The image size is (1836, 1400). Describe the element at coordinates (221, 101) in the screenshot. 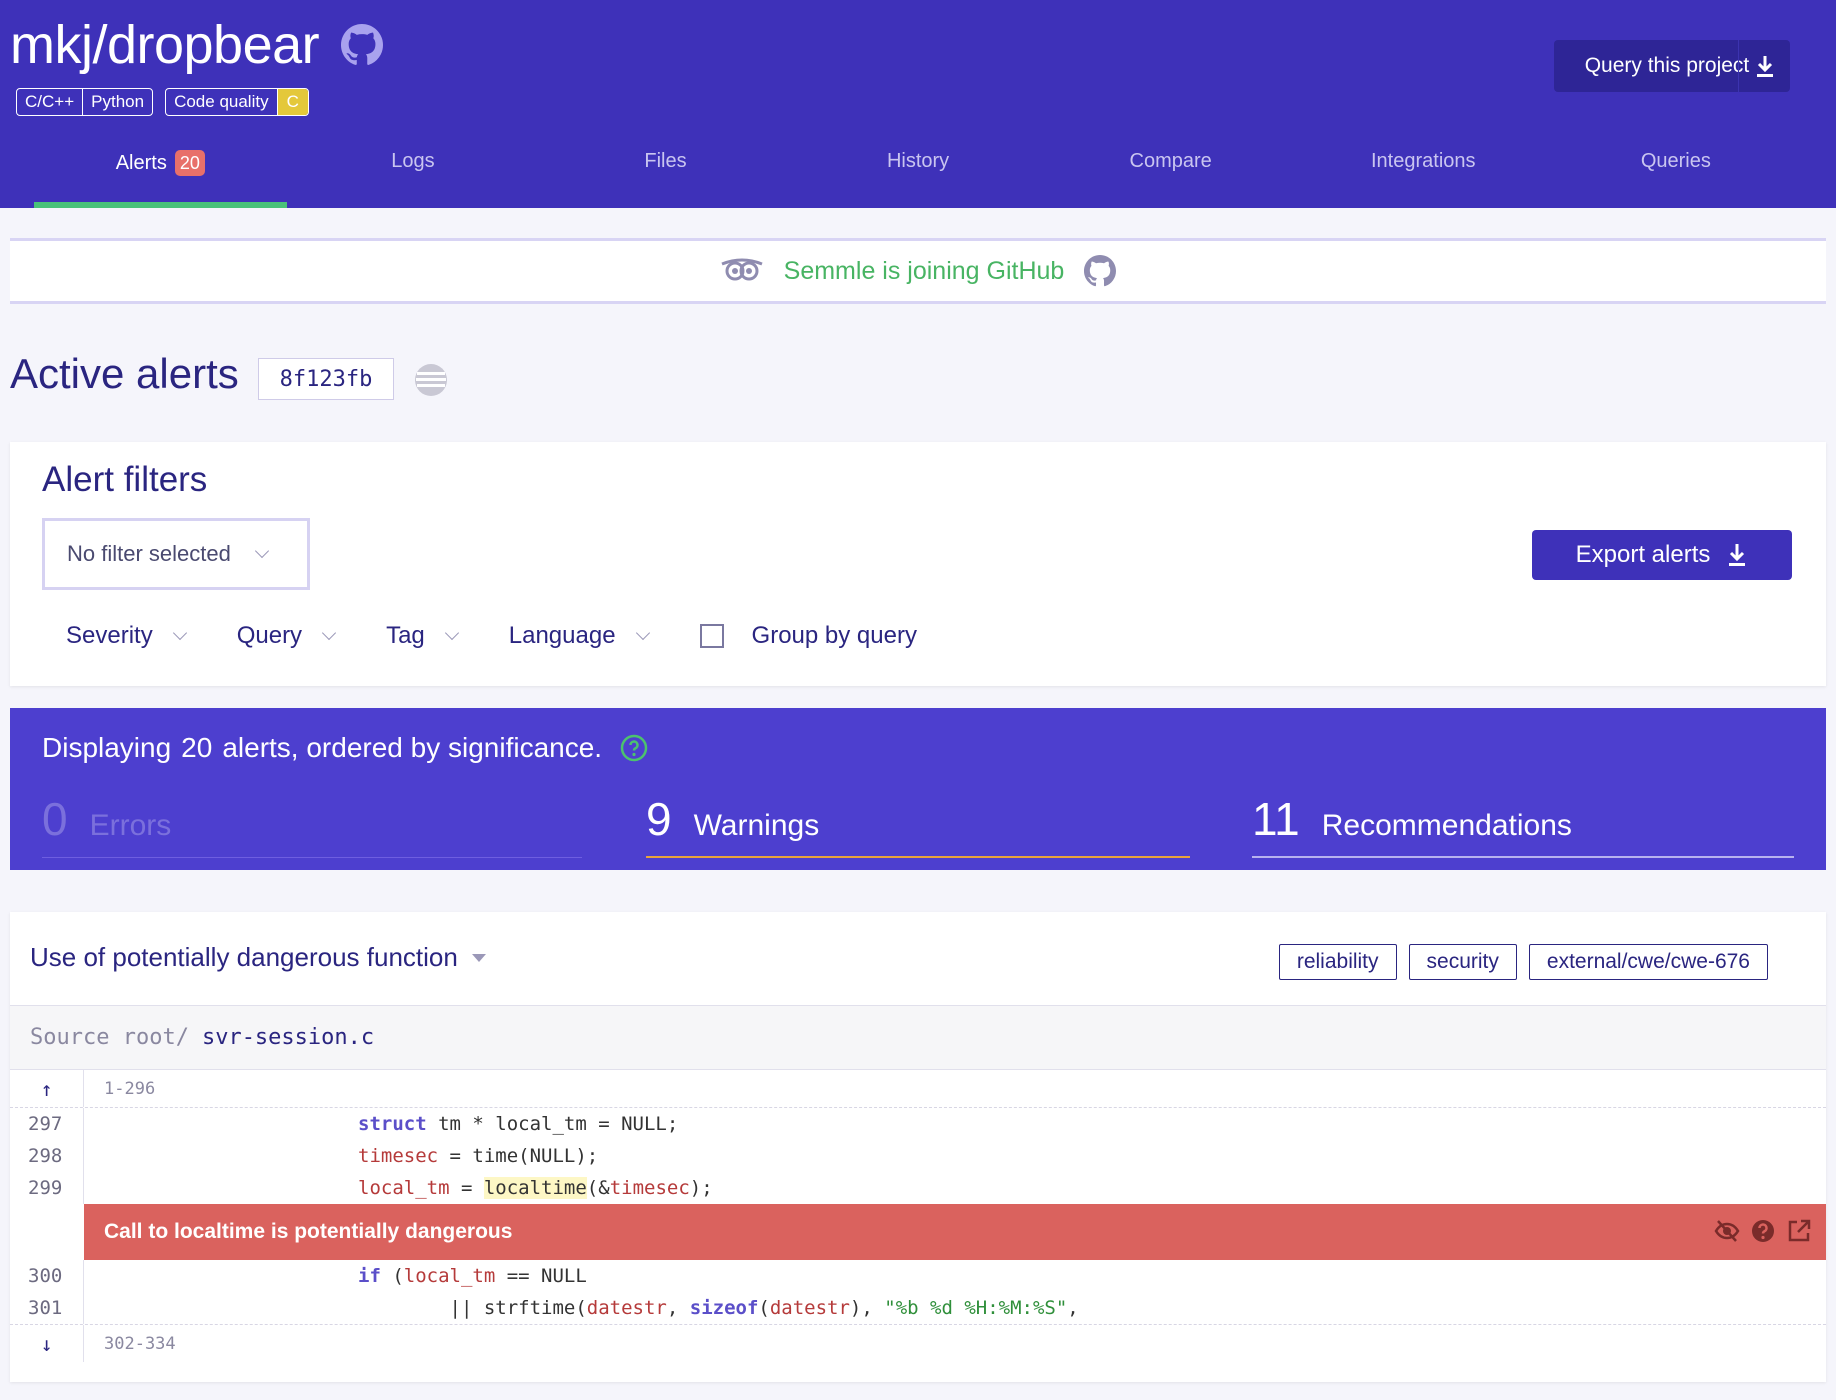

I see `code-quality-label: Code quality` at that location.